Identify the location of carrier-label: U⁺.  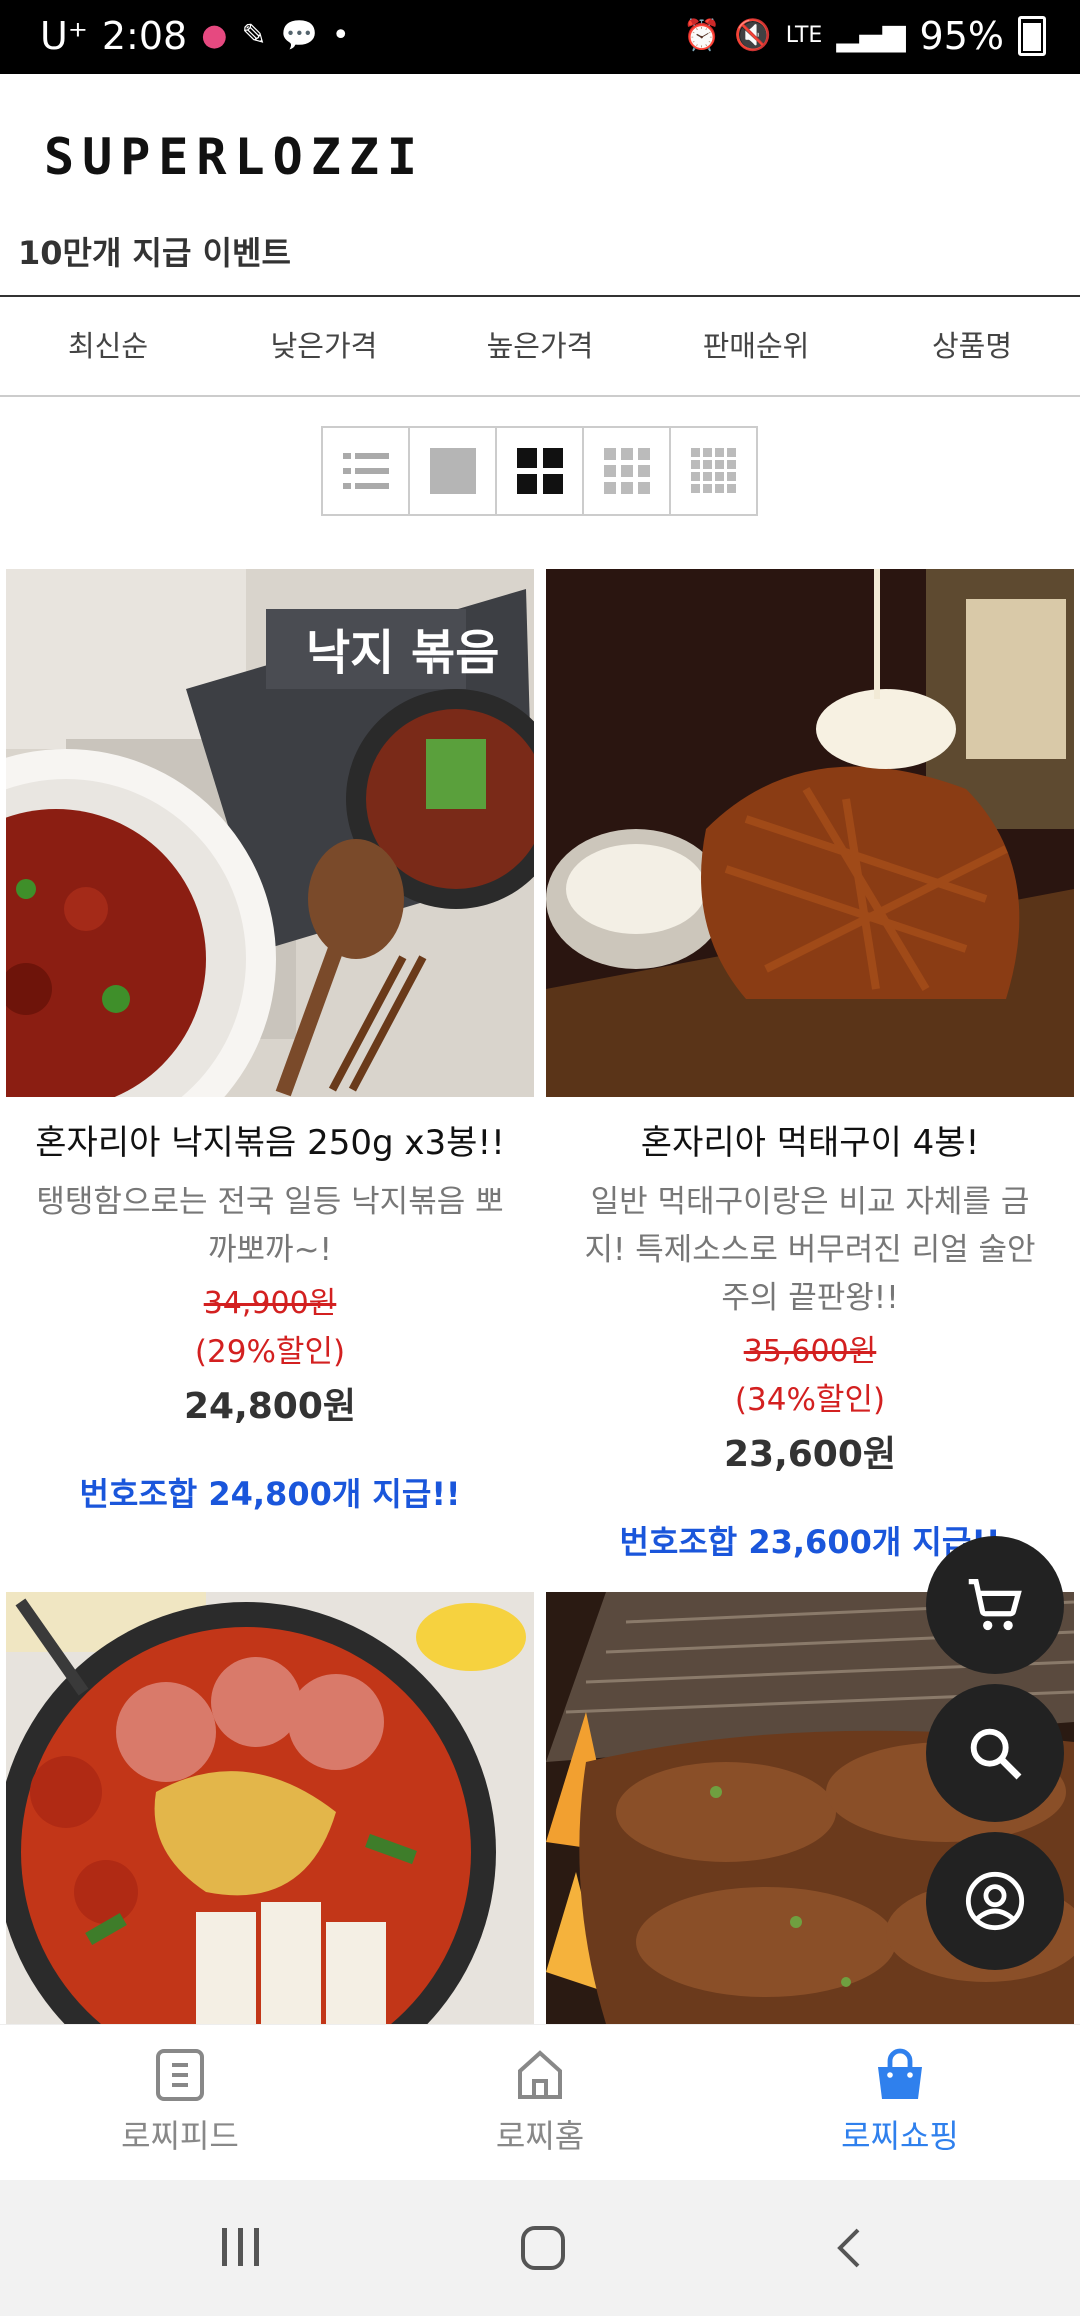
(64, 36).